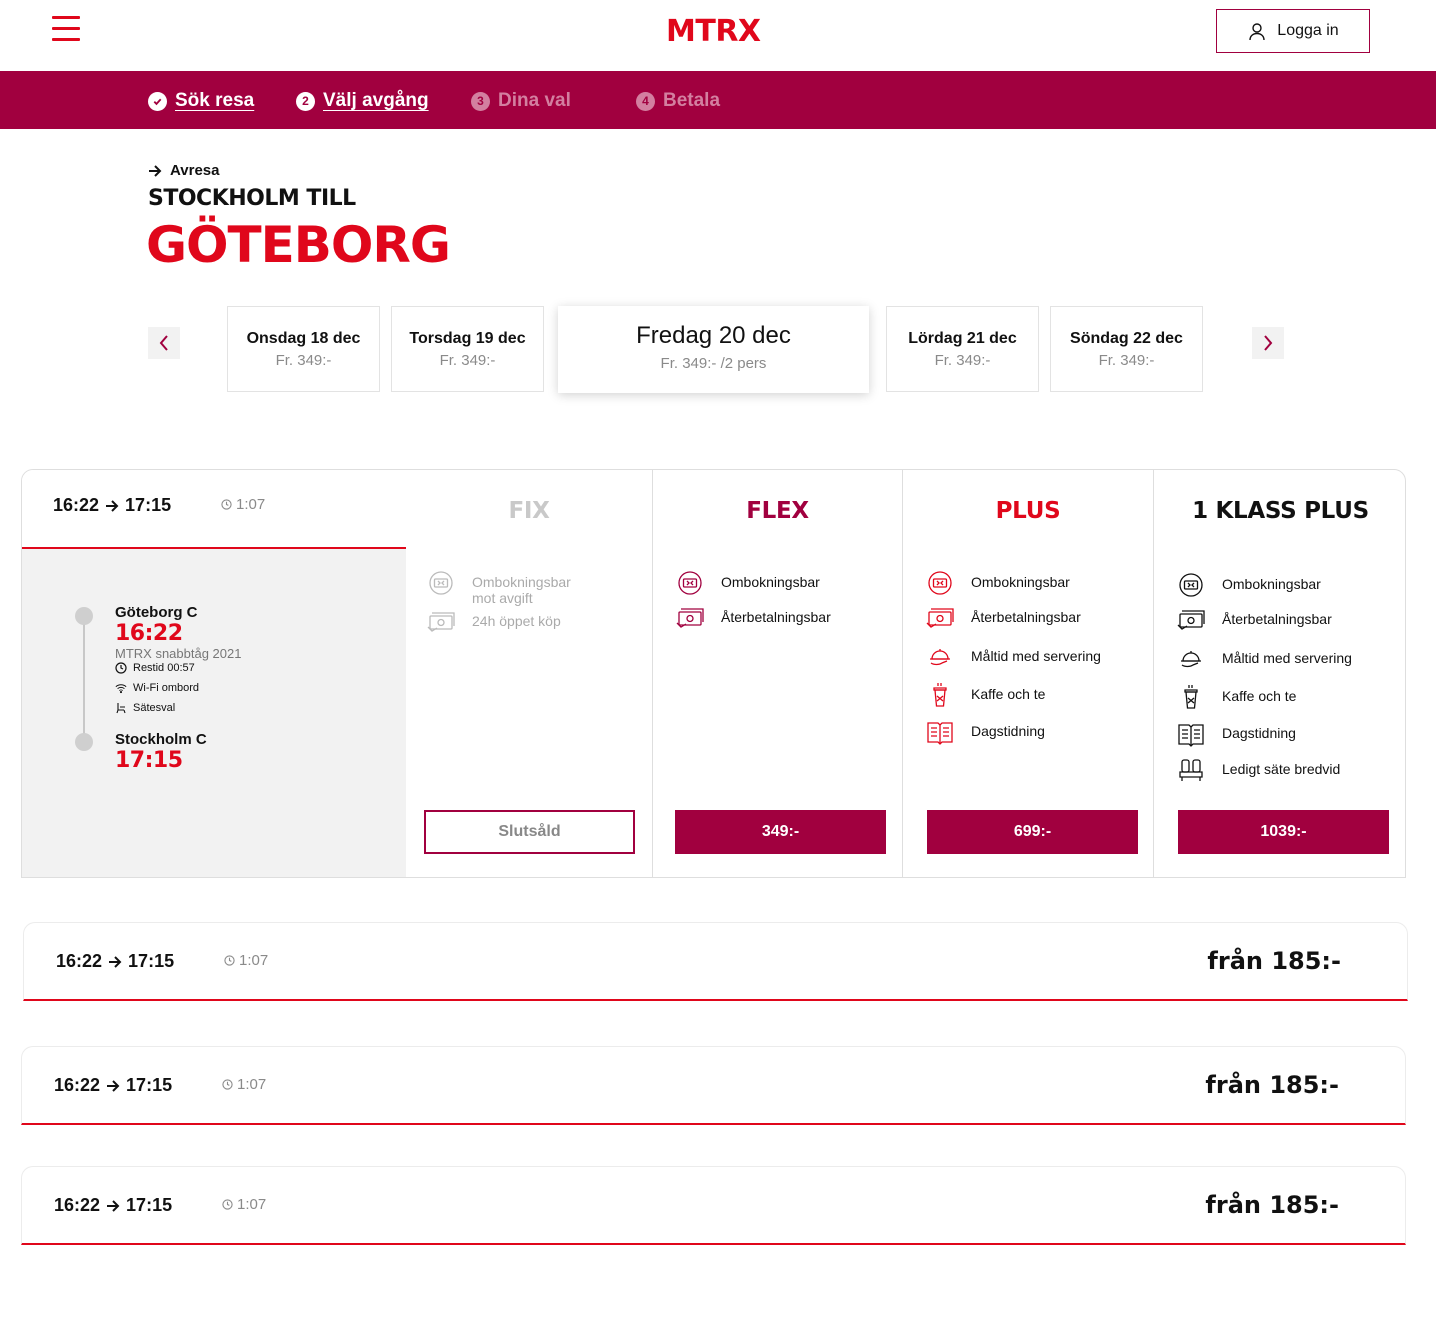 The width and height of the screenshot is (1436, 1317). I want to click on mtrx-logo: MTRX, so click(713, 31).